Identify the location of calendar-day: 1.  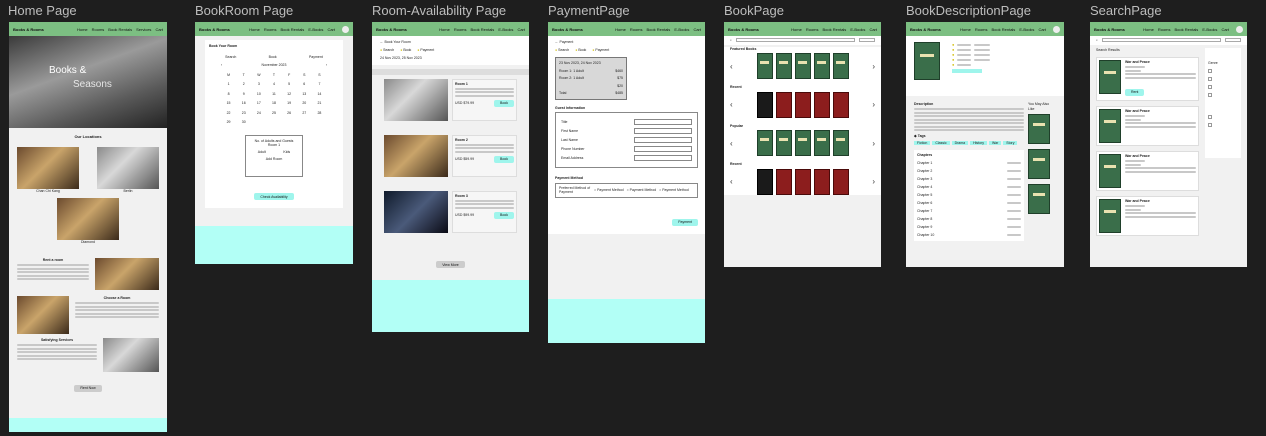
(228, 84).